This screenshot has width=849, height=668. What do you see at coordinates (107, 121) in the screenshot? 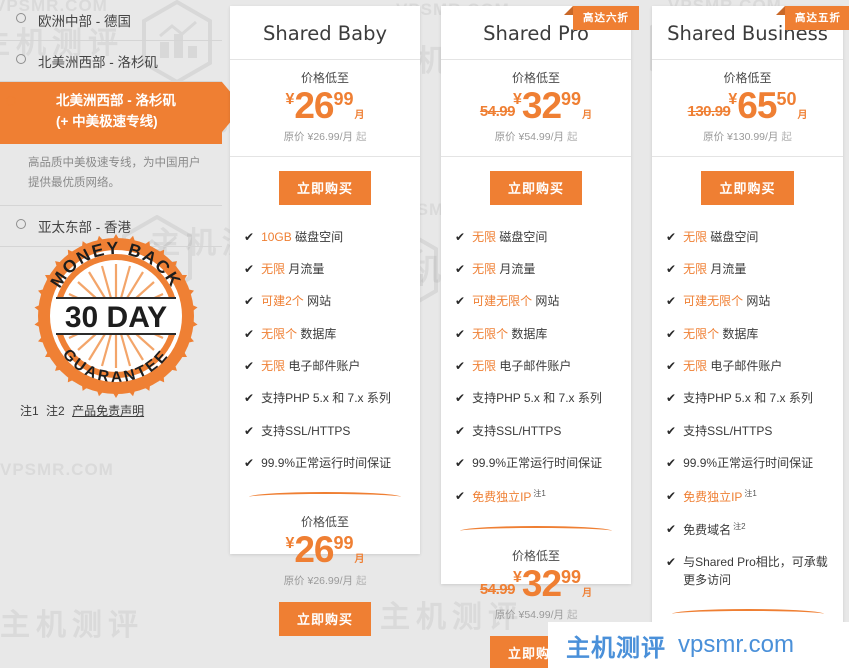
I see `location-sublabel: (+ 中美极速专线)` at bounding box center [107, 121].